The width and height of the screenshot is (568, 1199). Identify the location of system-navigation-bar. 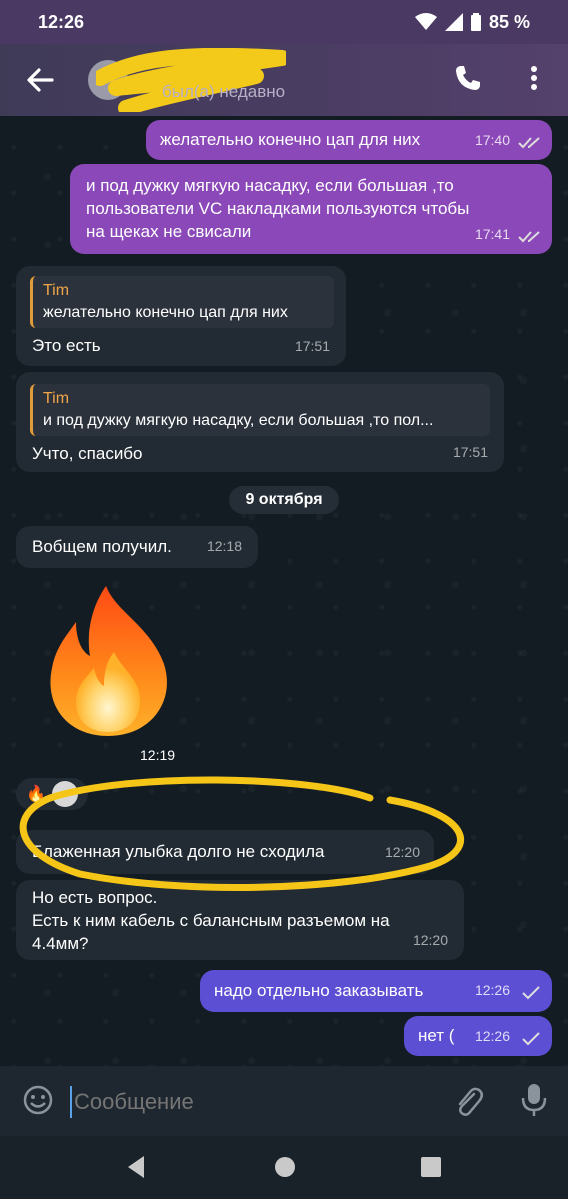
(284, 1167).